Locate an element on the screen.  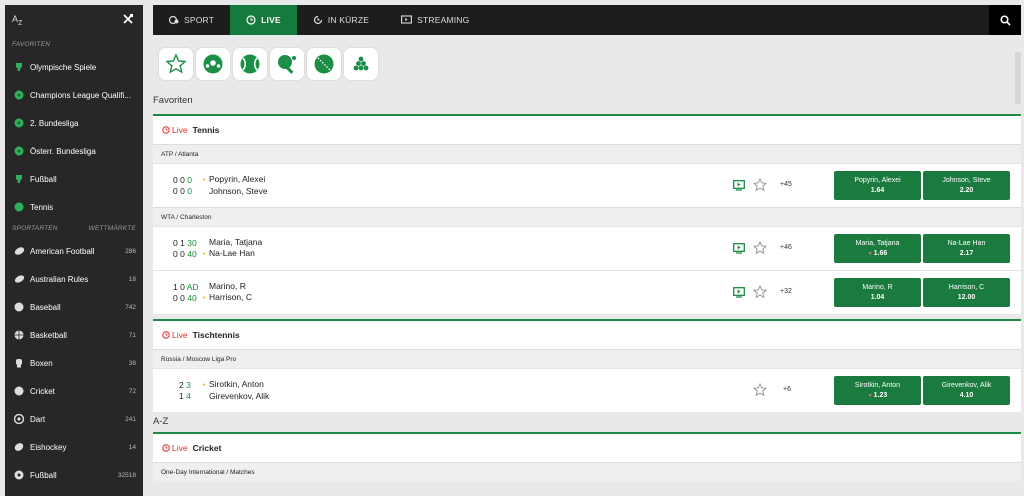
filter-table-tennis-button is located at coordinates (287, 64).